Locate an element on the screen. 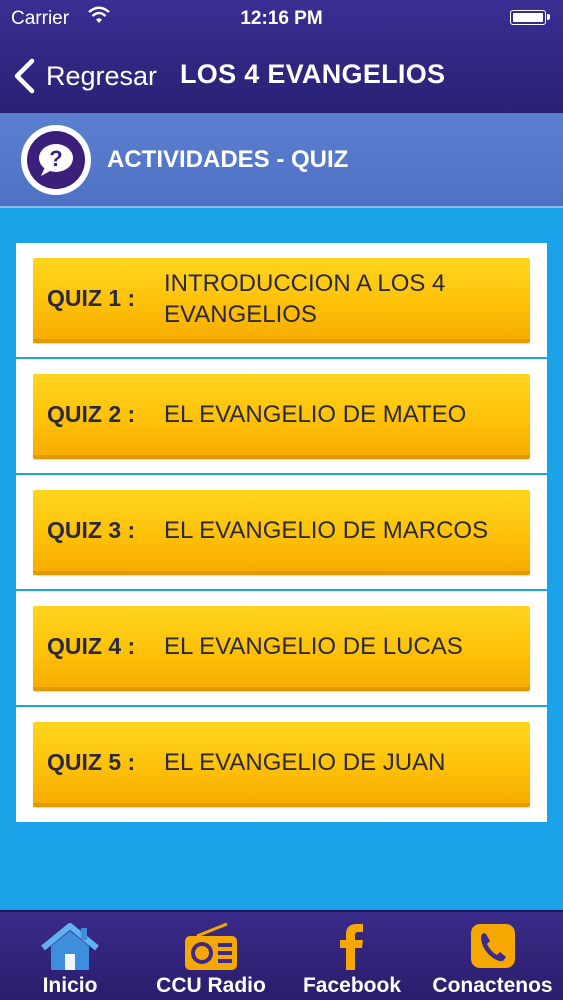 The width and height of the screenshot is (563, 1000). list-item: QUIZ 3 : EL EVANGELIO DE MARCOS is located at coordinates (281, 533).